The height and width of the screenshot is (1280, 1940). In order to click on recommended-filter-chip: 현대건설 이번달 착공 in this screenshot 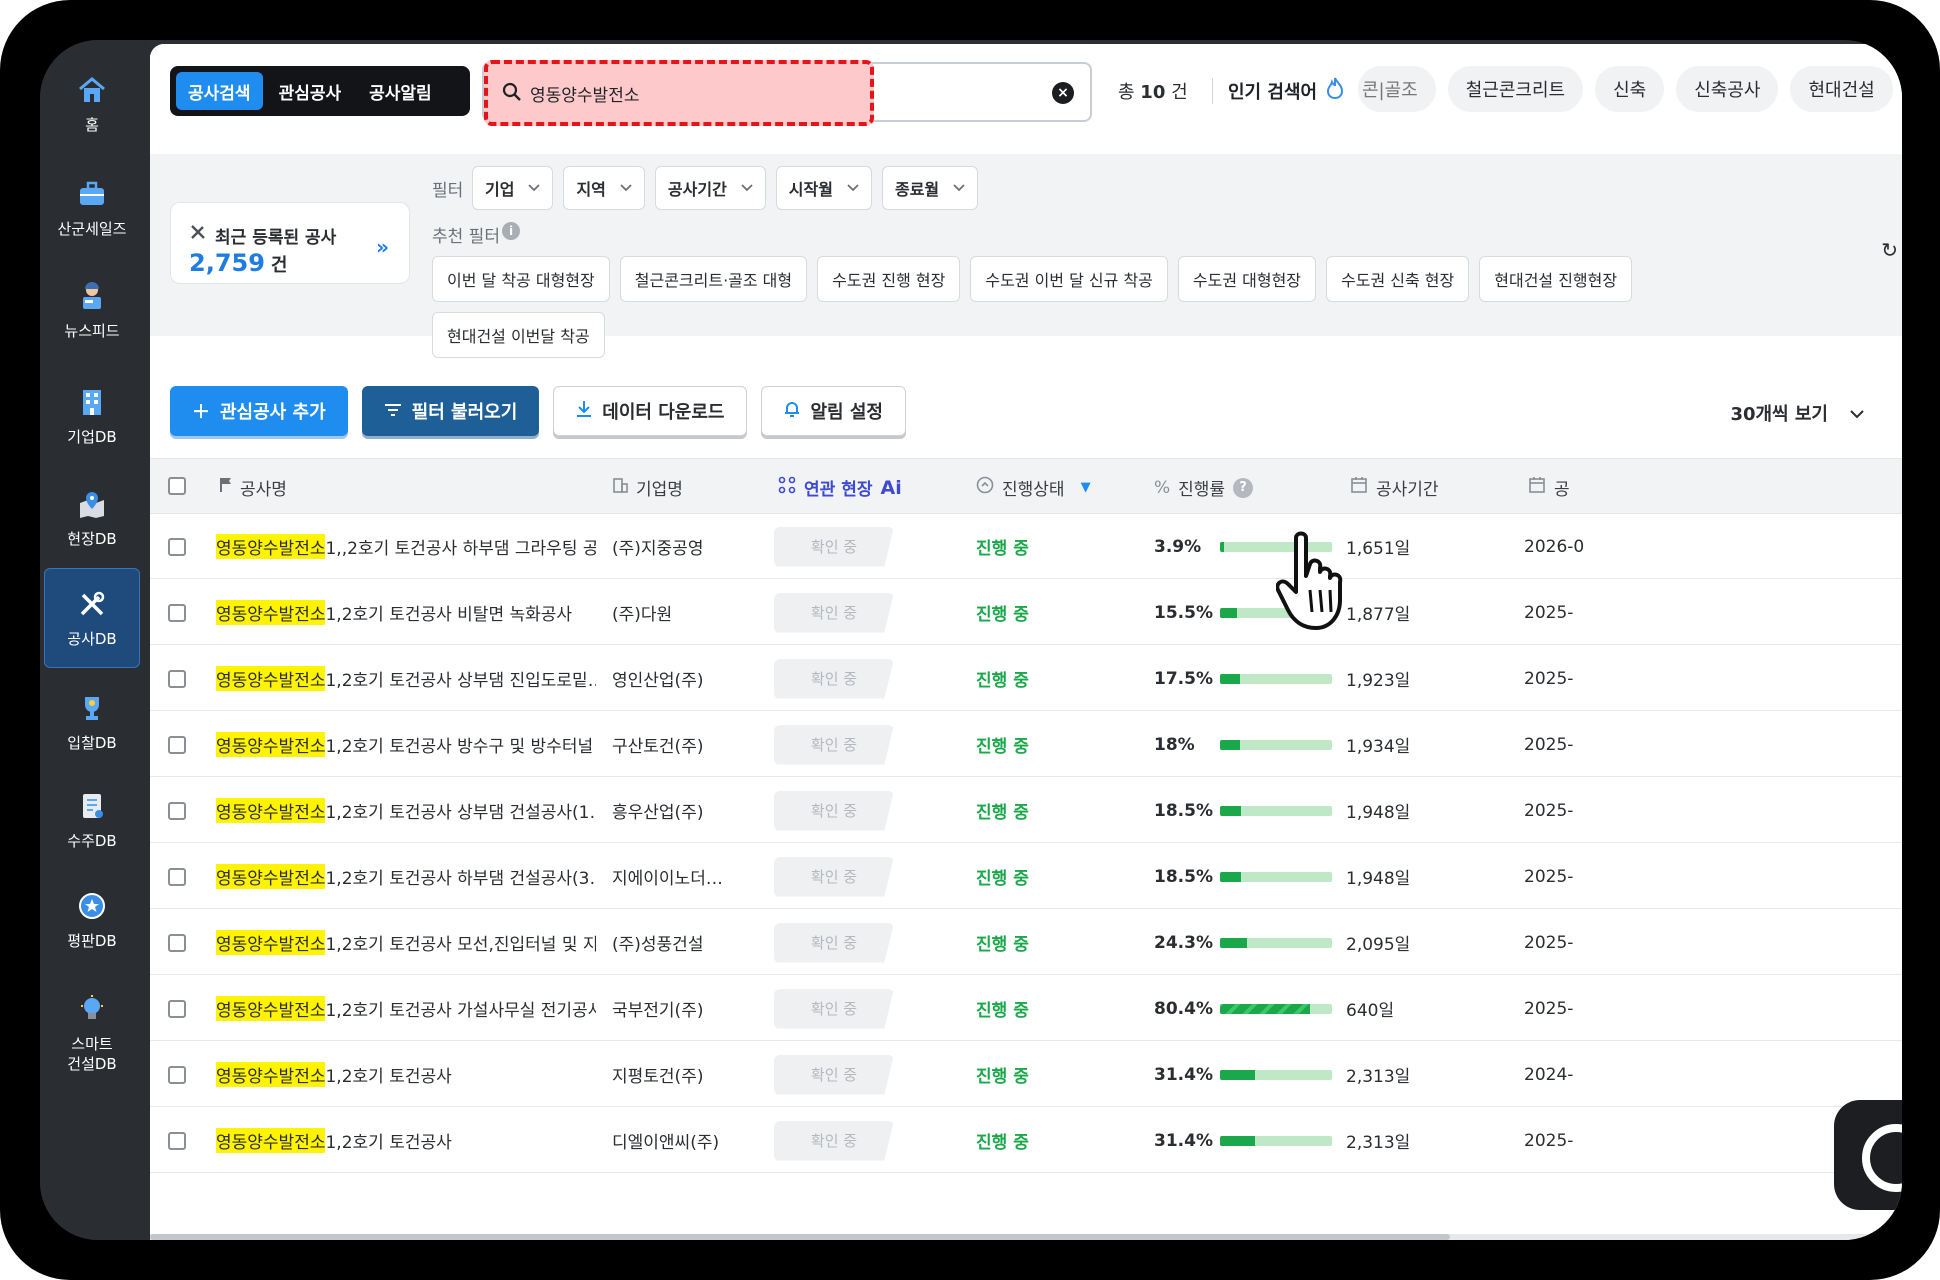, I will do `click(518, 335)`.